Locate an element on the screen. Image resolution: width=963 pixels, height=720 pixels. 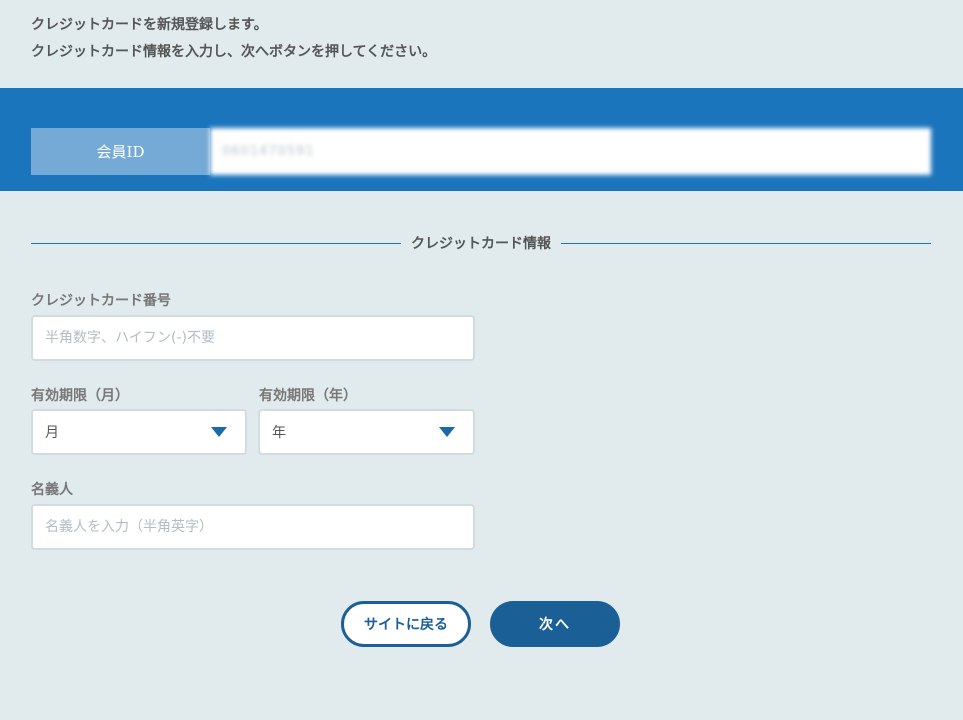
intro-line-1: クレジットカードを新規登録します。 is located at coordinates (149, 25).